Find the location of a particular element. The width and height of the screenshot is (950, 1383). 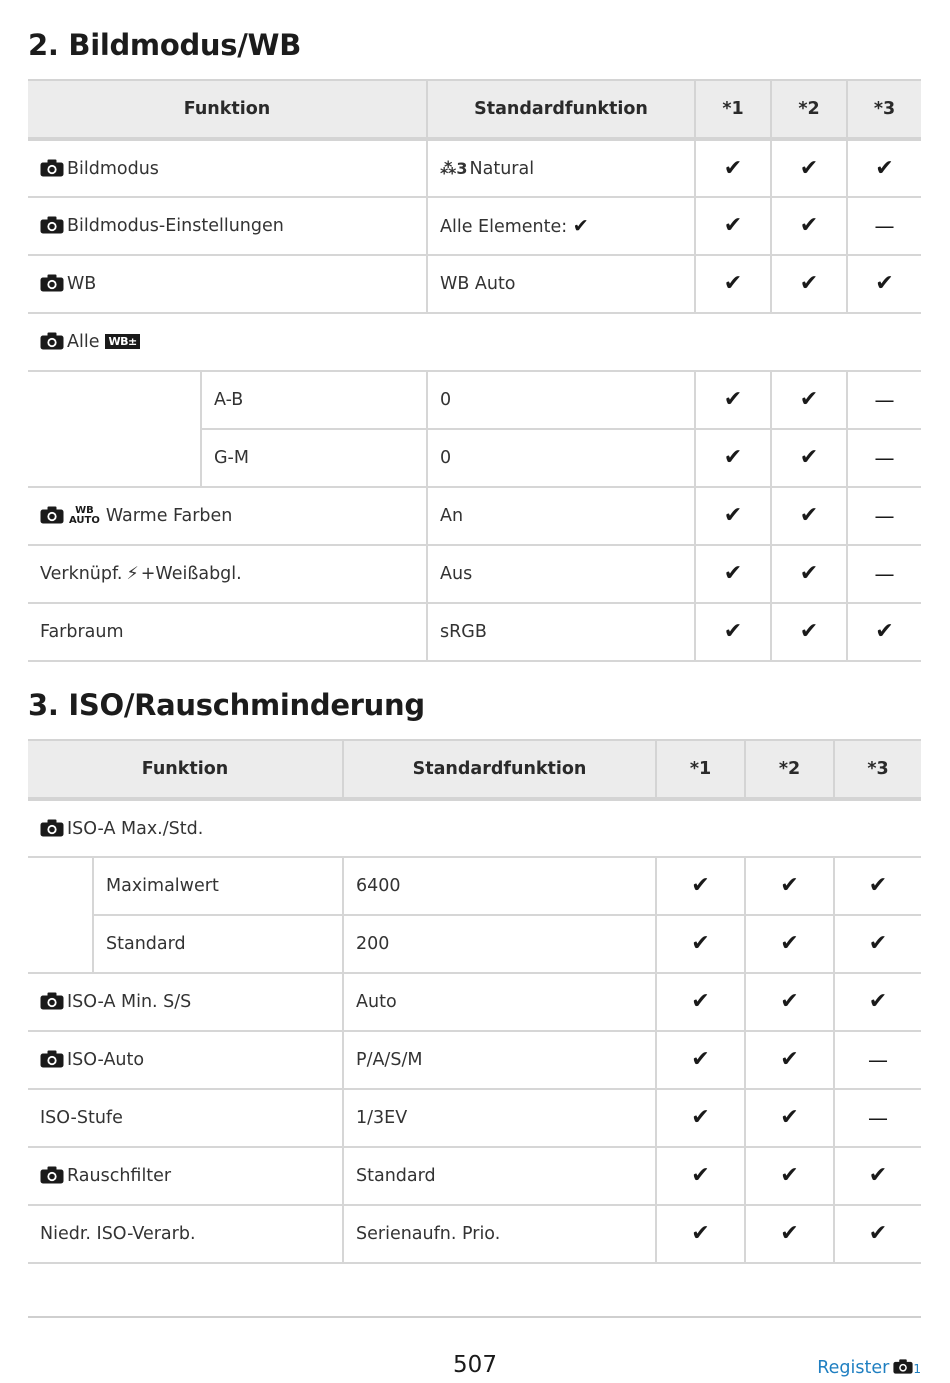

table-row: ISO-A Max./Std. is located at coordinates (475, 828).